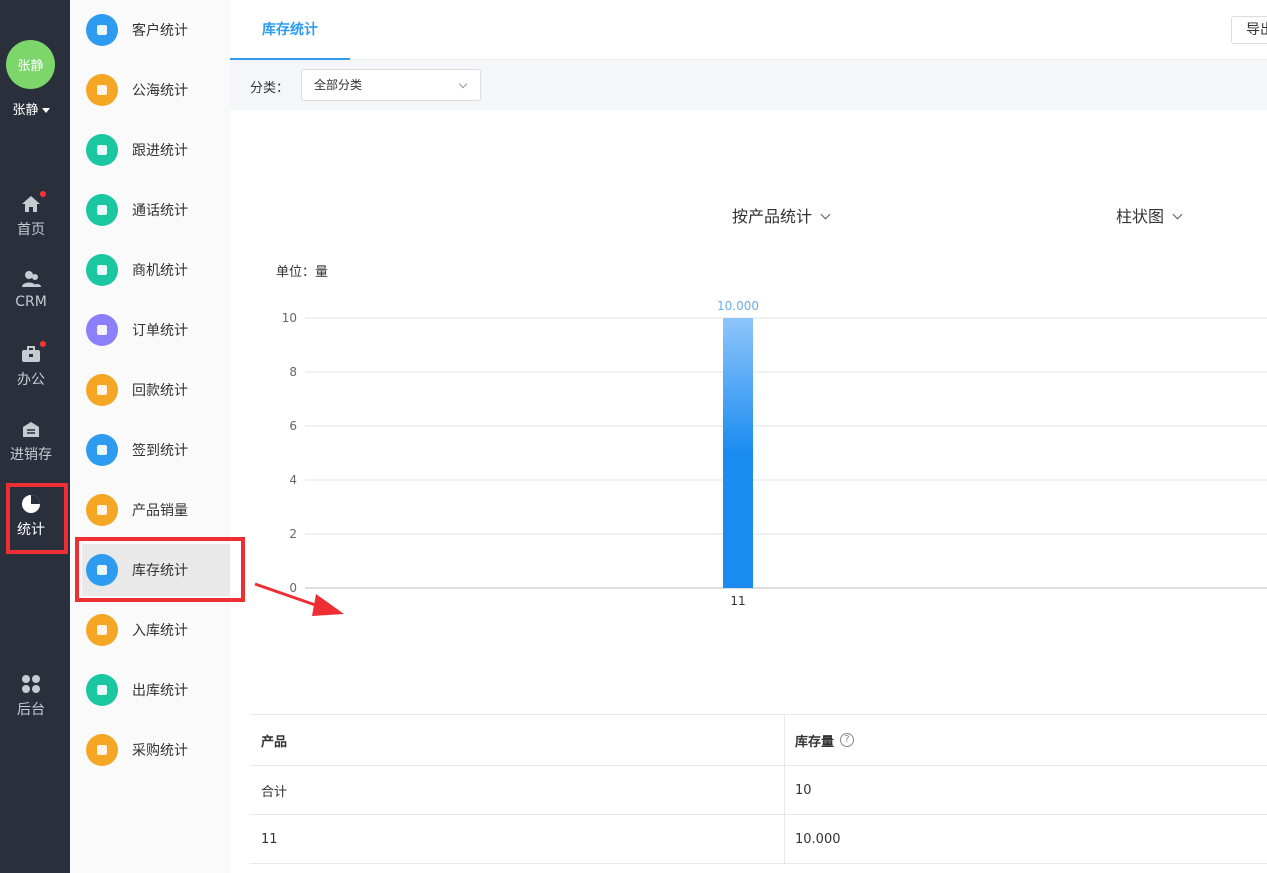 The image size is (1267, 873). I want to click on submenu-item: 商机统计, so click(157, 270).